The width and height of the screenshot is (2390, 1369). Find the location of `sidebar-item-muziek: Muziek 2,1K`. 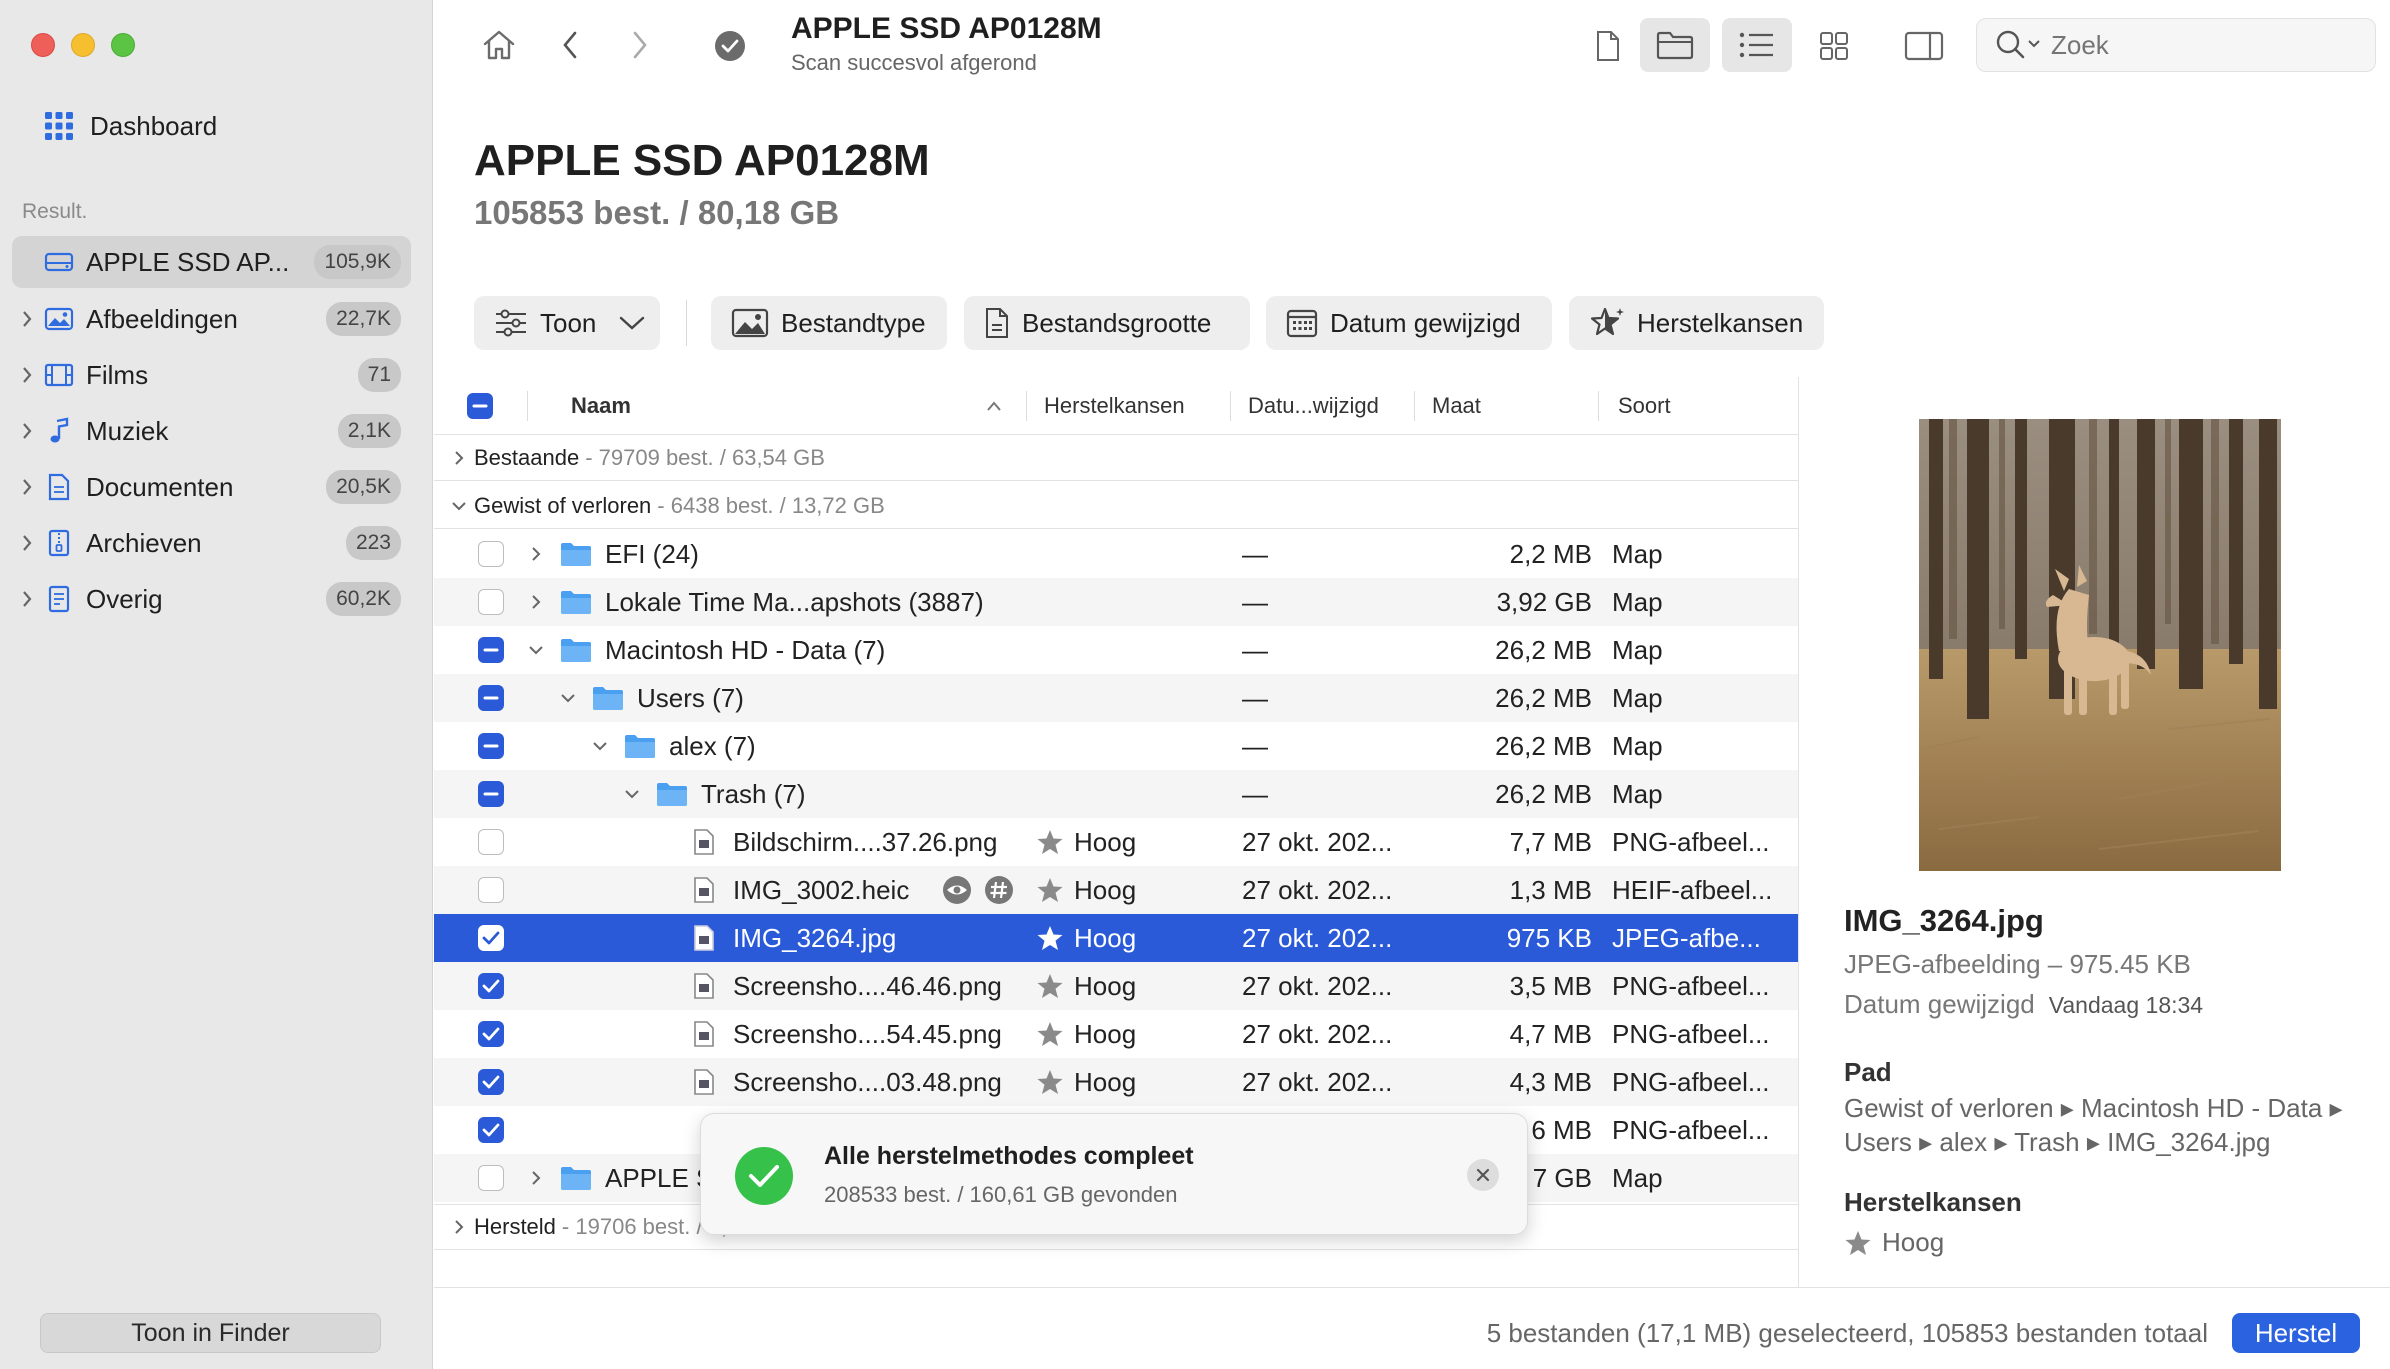

sidebar-item-muziek: Muziek 2,1K is located at coordinates (211, 431).